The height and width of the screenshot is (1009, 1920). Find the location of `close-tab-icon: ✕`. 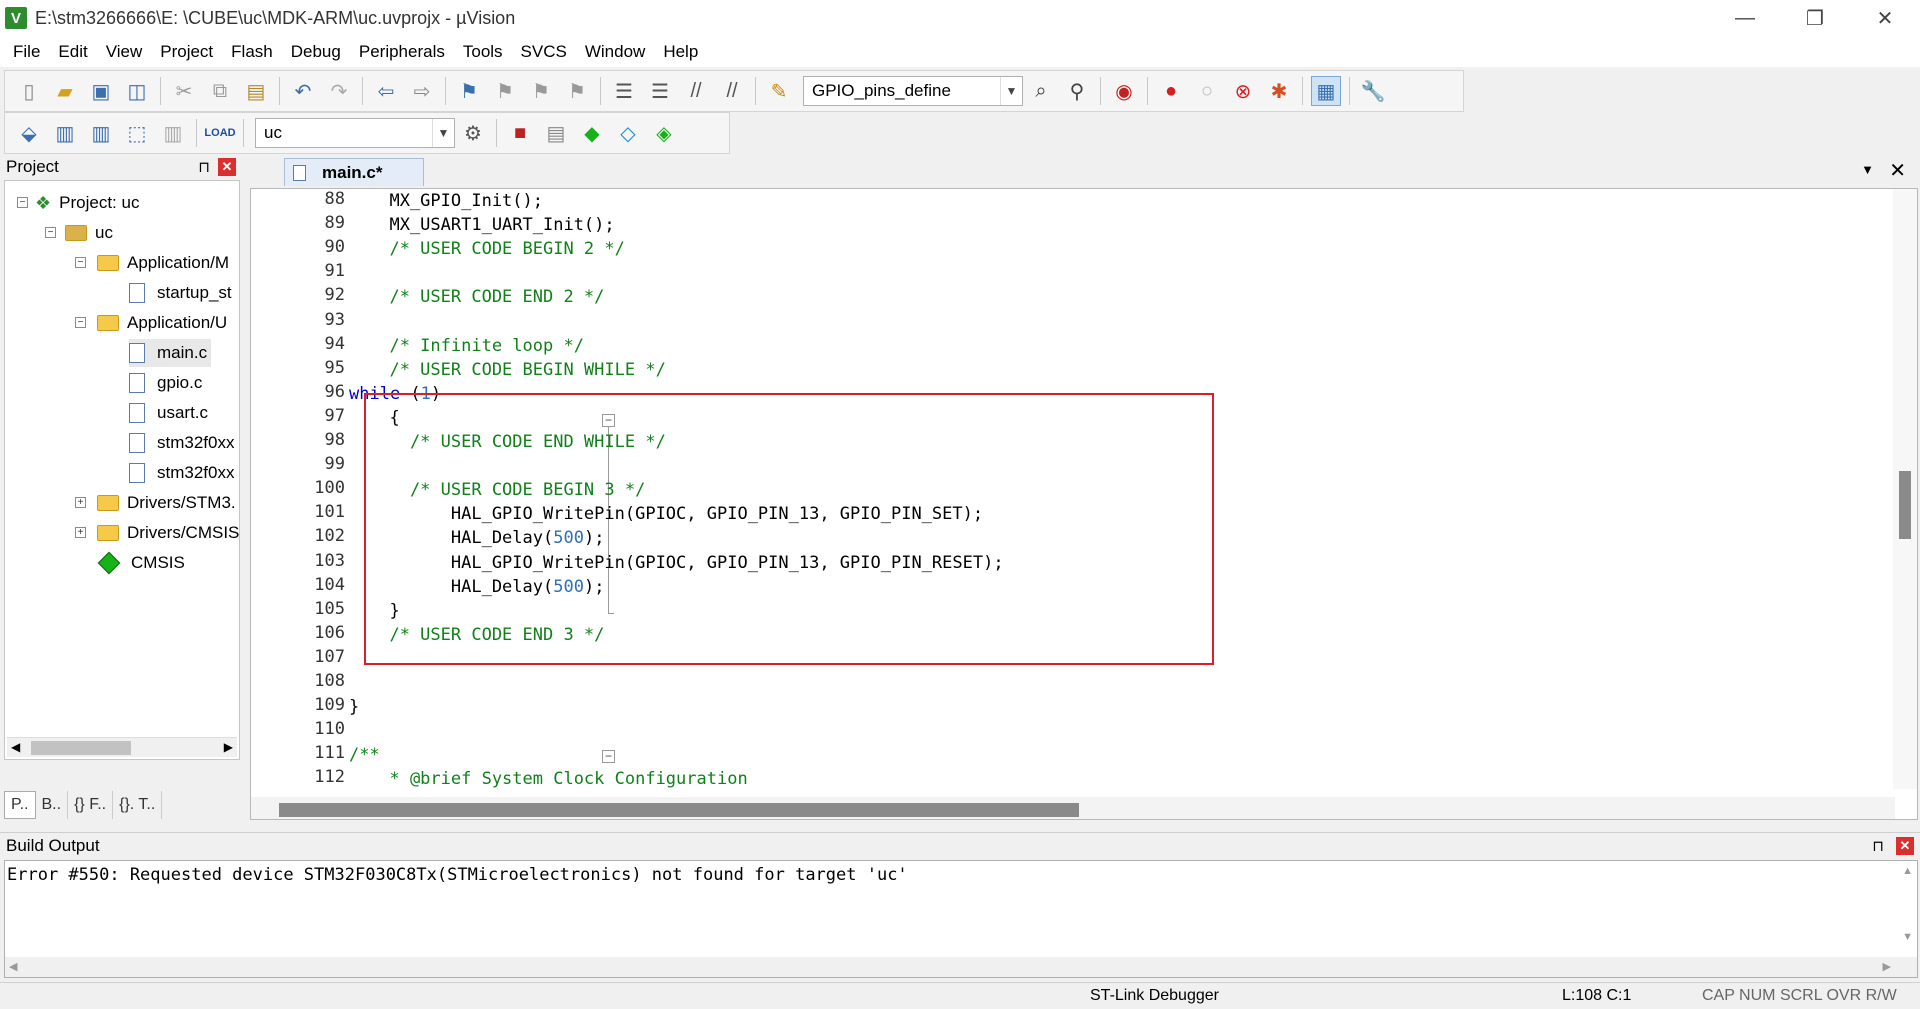

close-tab-icon: ✕ is located at coordinates (1897, 170).